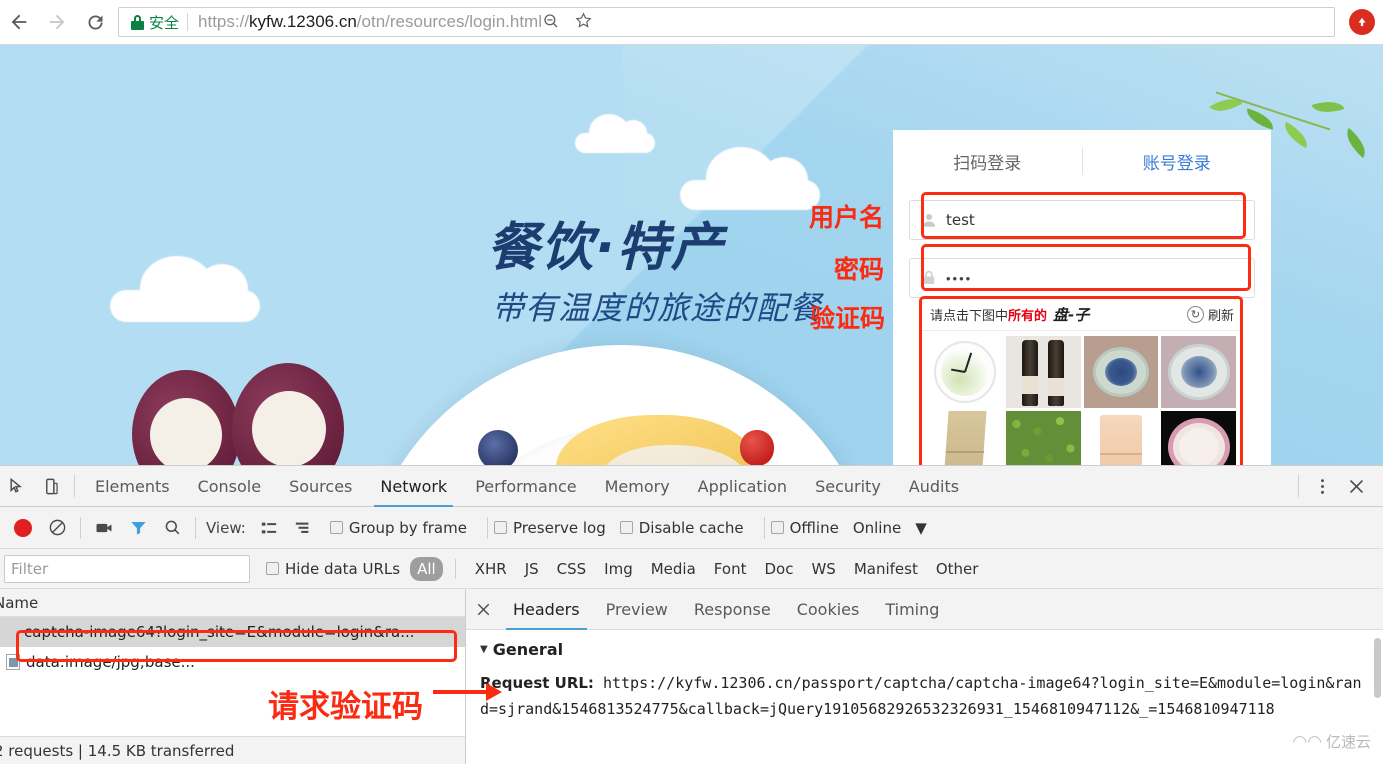 Image resolution: width=1383 pixels, height=764 pixels. Describe the element at coordinates (859, 269) in the screenshot. I see `annotation-password: 密码` at that location.